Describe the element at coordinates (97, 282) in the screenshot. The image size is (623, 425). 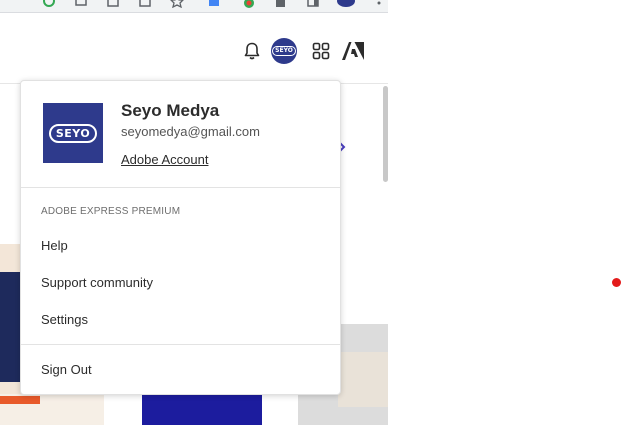
I see `menu-item-support-community: Support community` at that location.